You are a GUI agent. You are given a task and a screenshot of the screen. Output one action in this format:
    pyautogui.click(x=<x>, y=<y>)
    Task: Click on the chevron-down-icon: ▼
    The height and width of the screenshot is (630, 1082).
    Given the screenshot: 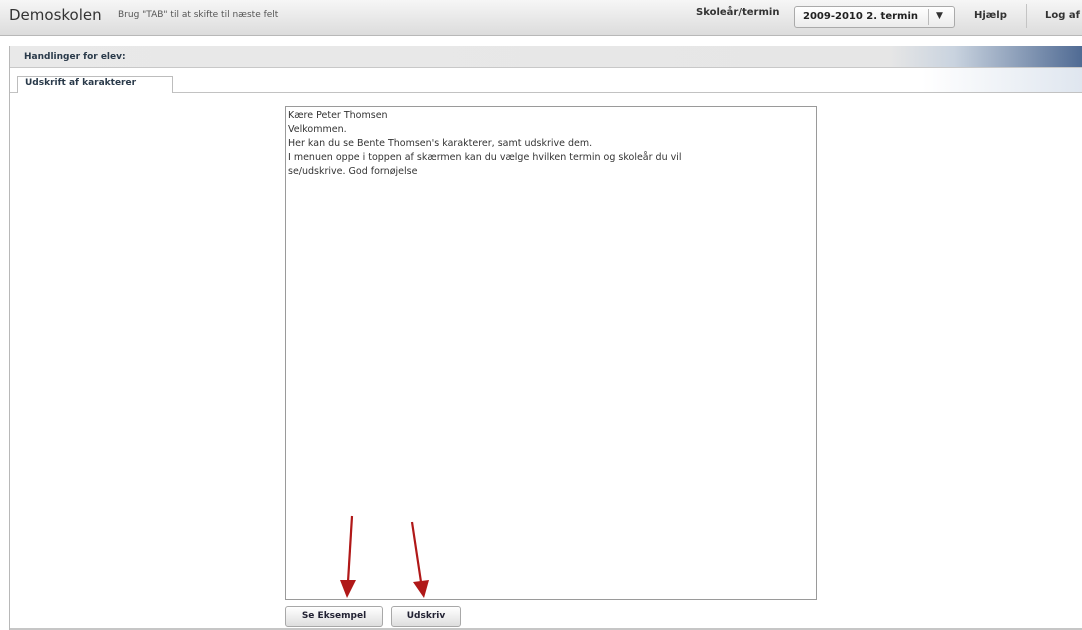 What is the action you would take?
    pyautogui.click(x=939, y=16)
    